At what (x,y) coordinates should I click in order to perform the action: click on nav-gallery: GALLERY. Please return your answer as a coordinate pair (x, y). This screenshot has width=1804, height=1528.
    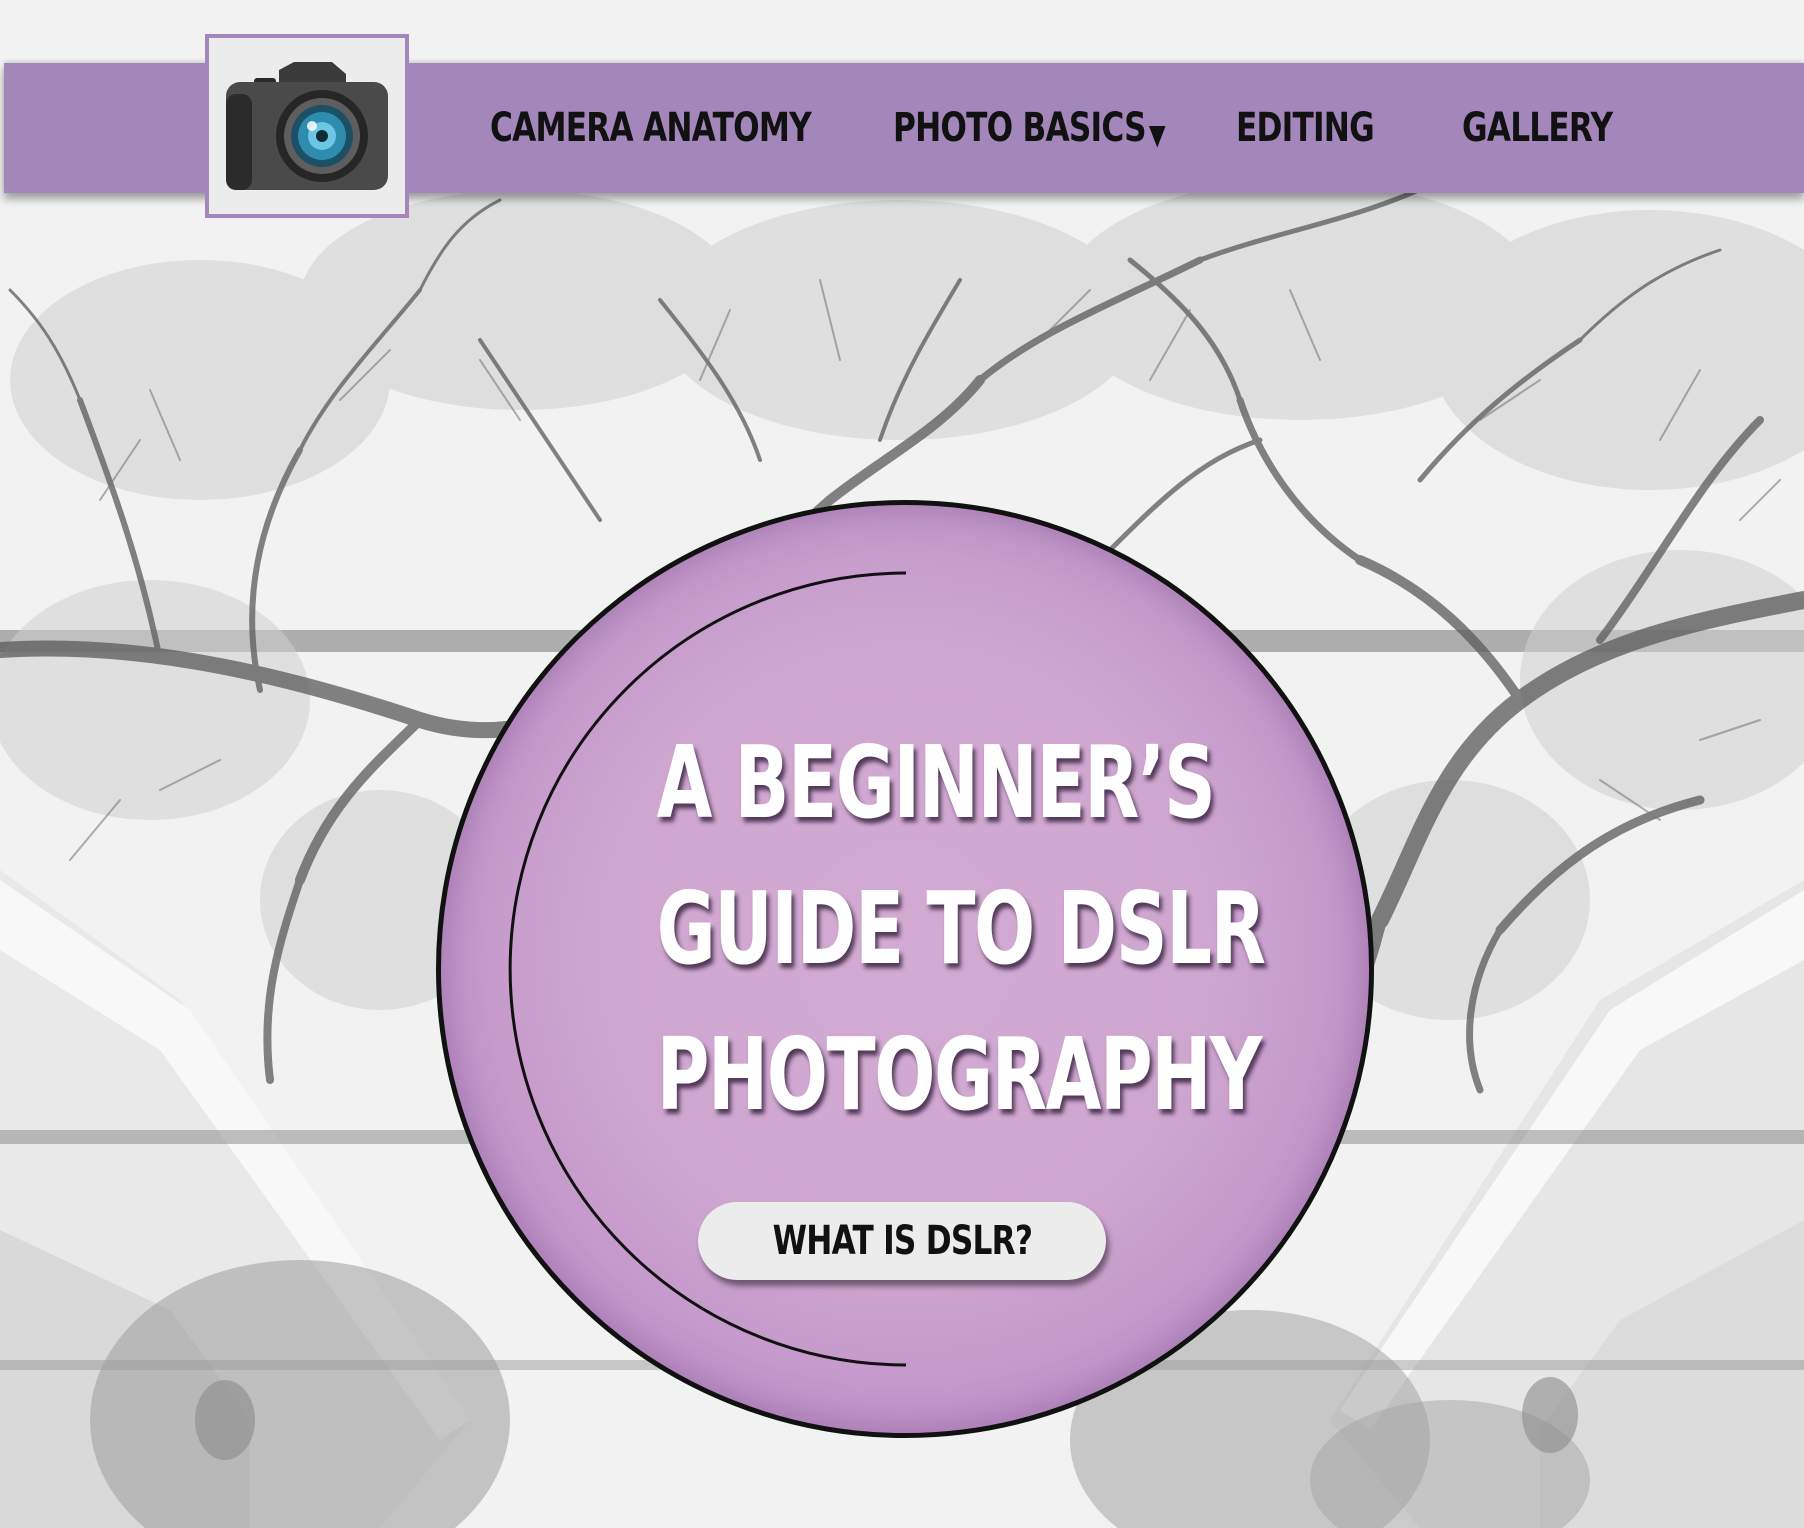
    Looking at the image, I should click on (1537, 128).